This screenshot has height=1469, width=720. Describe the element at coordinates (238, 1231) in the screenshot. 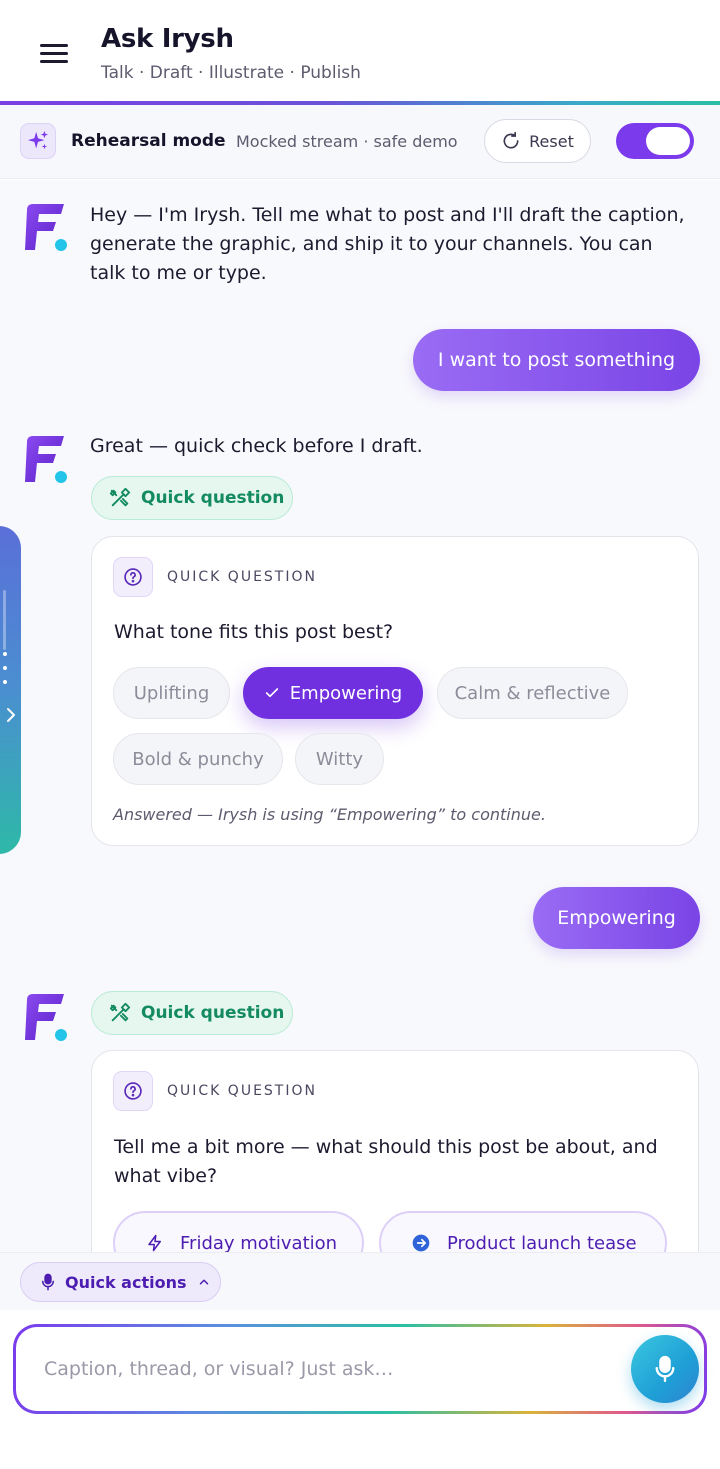

I see `suggestion-friday-motivation: Friday motivation` at that location.